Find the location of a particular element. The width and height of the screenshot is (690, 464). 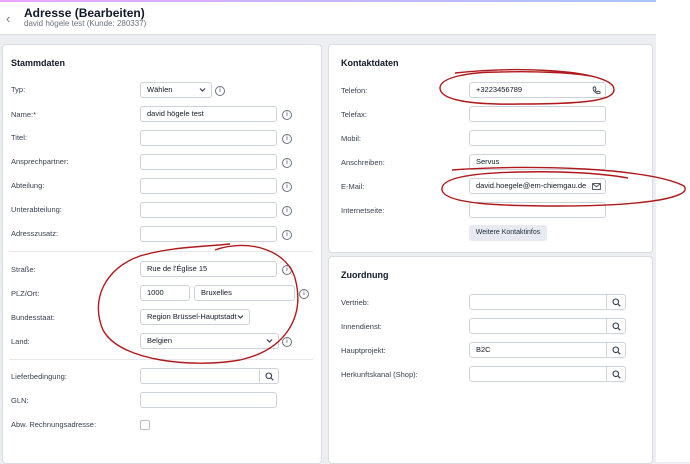

annotation-loop-phone is located at coordinates (527, 86).